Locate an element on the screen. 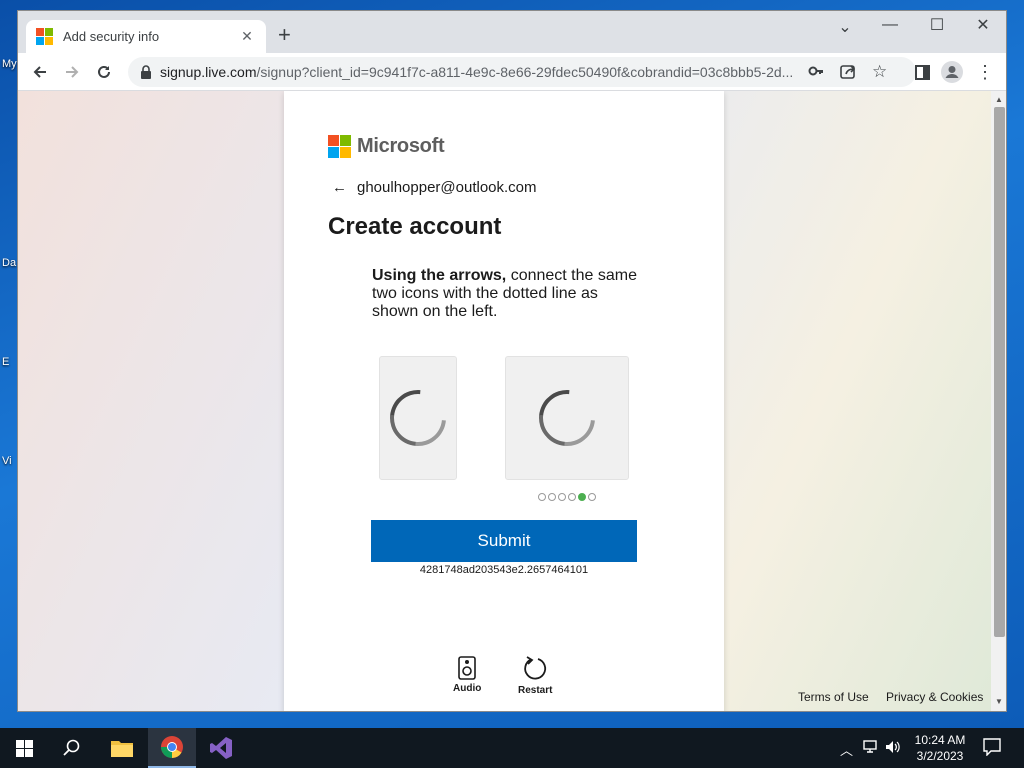 This screenshot has height=768, width=1024. restart-icon is located at coordinates (535, 668).